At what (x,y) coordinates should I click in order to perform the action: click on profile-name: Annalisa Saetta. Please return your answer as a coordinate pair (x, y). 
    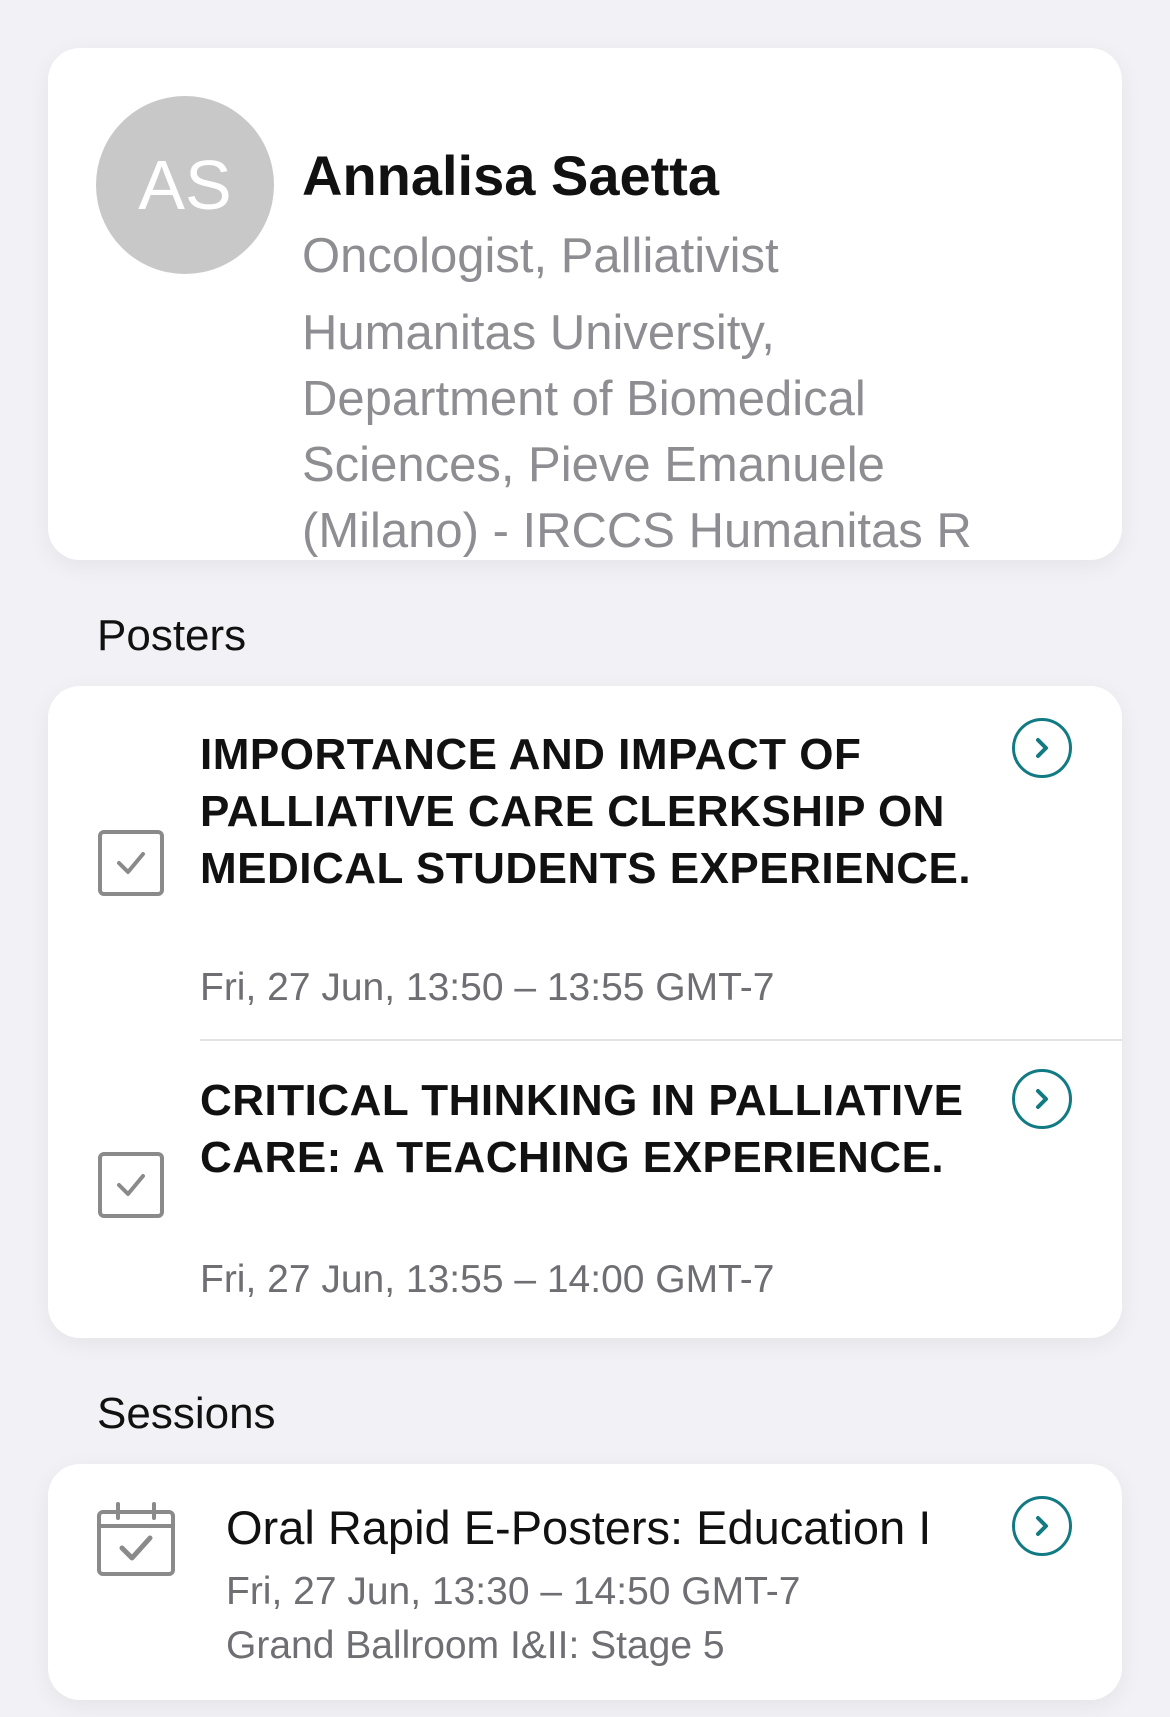
    Looking at the image, I should click on (511, 175).